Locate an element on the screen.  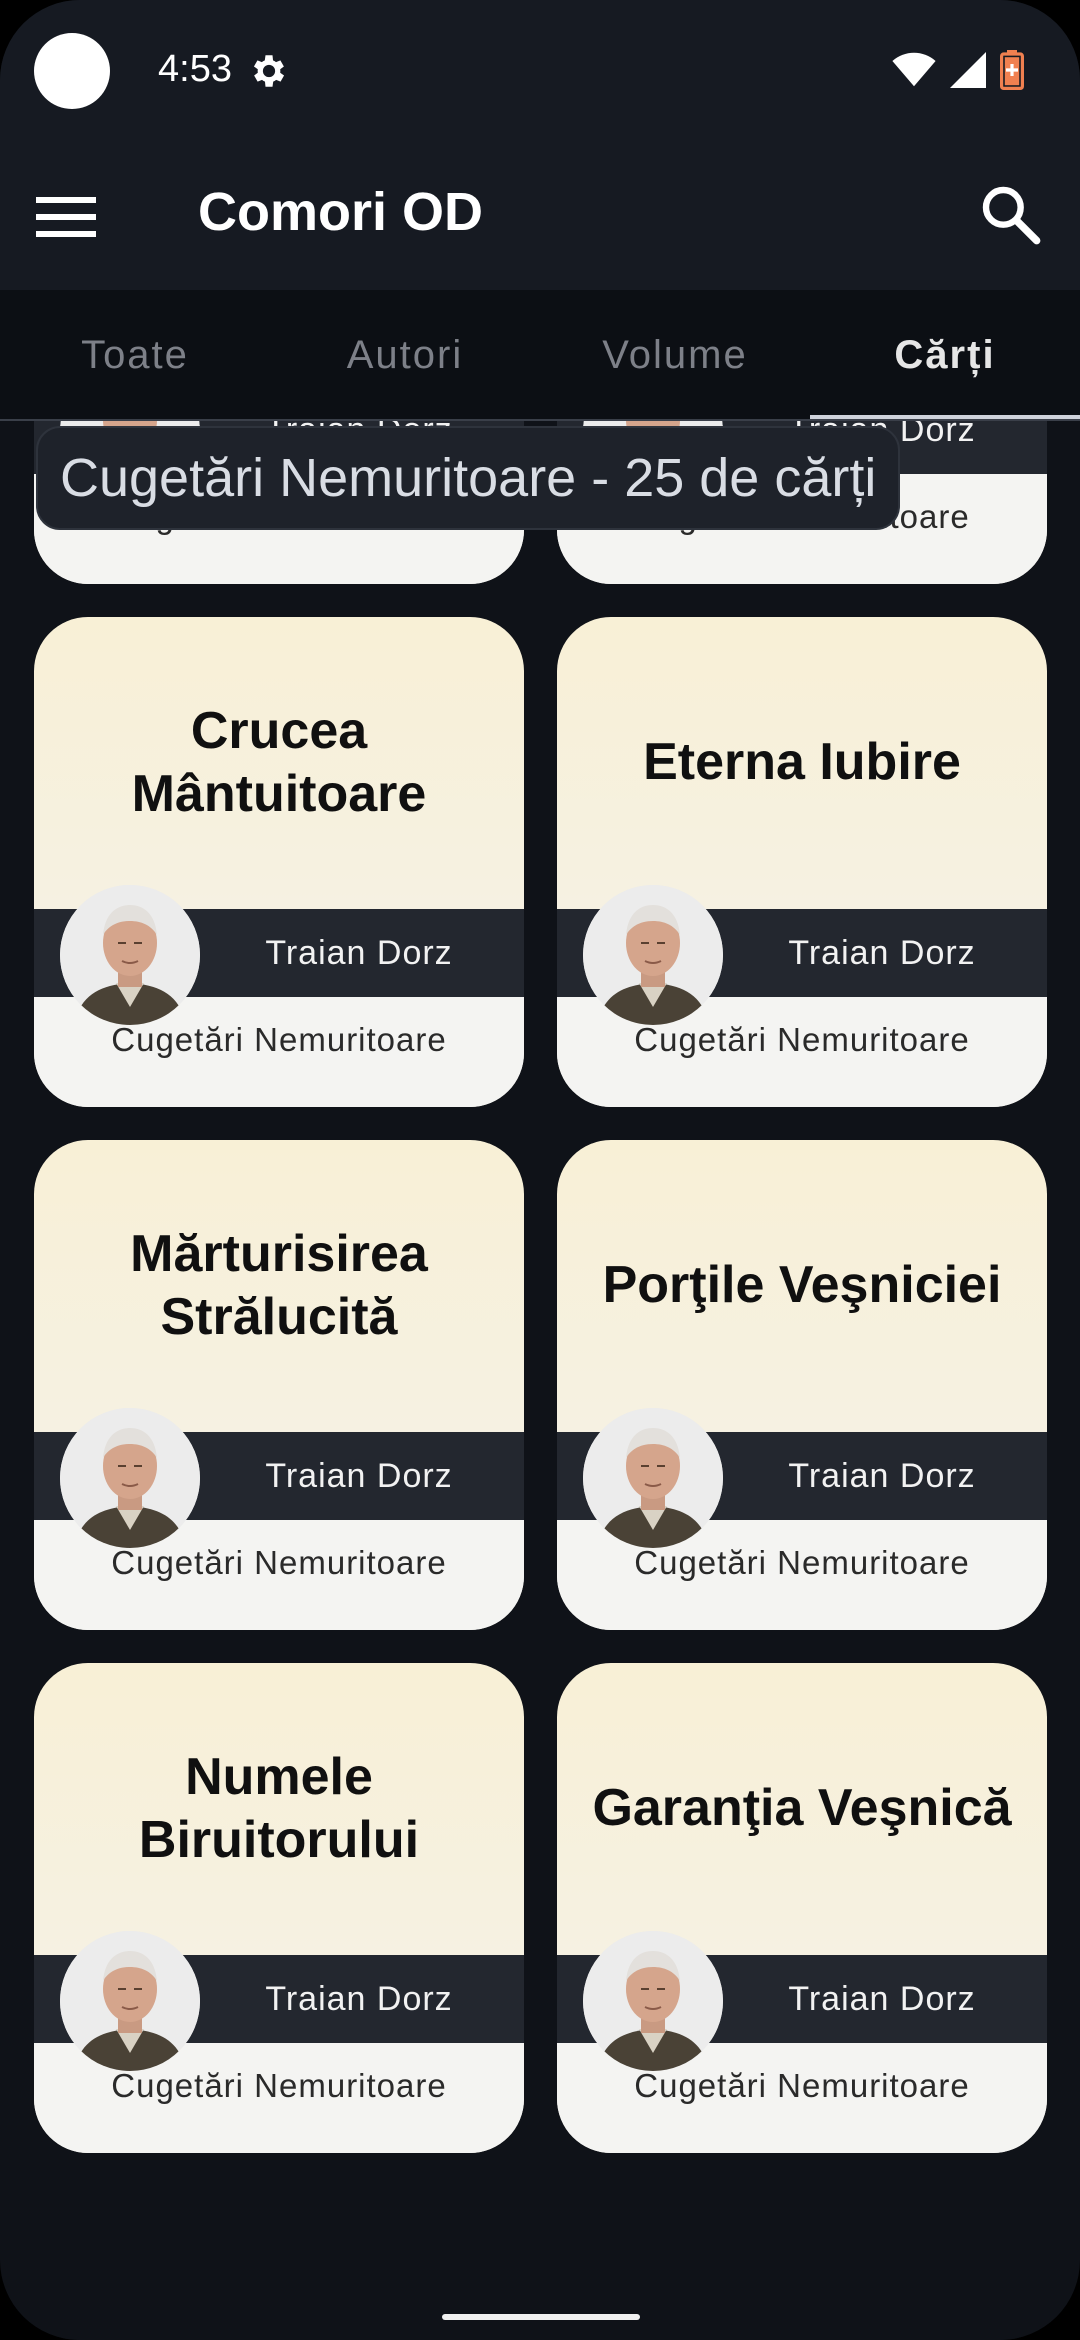
book-title: Porţile Veşniciei is located at coordinates (802, 1285).